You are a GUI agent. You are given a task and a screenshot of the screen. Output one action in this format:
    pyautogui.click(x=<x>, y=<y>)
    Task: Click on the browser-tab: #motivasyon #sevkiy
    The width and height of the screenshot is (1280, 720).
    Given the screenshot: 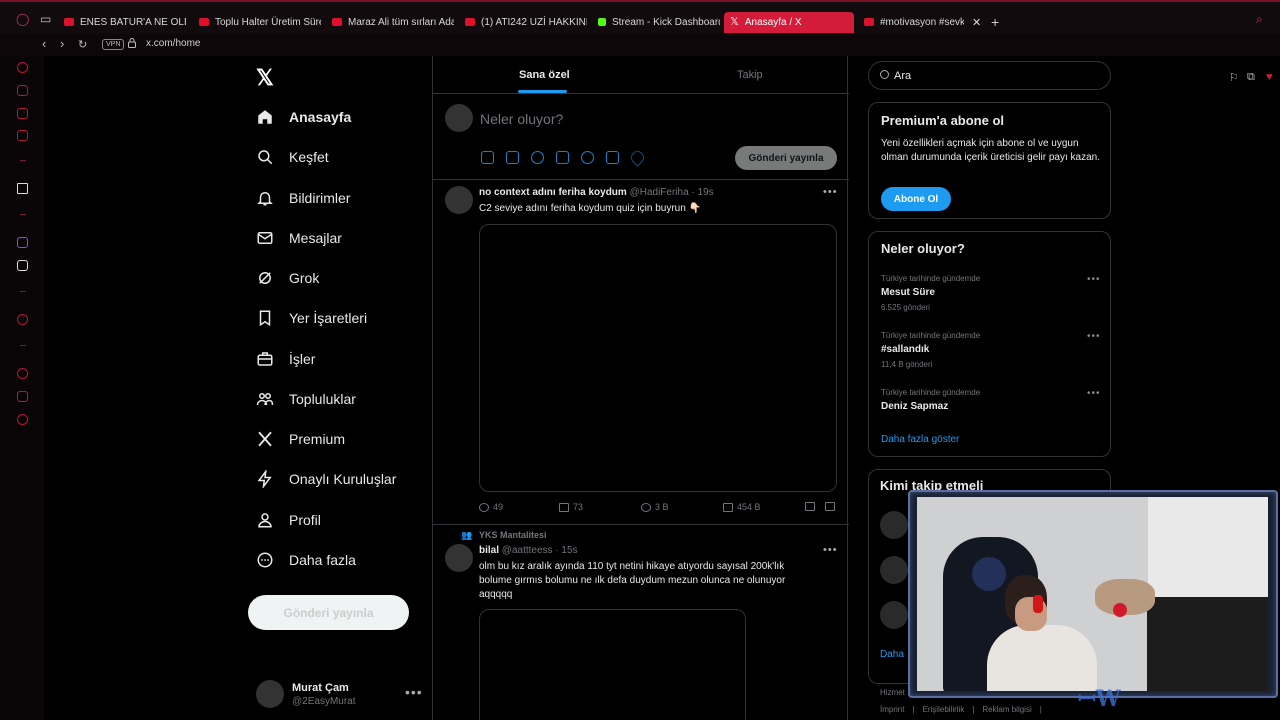 What is the action you would take?
    pyautogui.click(x=911, y=22)
    